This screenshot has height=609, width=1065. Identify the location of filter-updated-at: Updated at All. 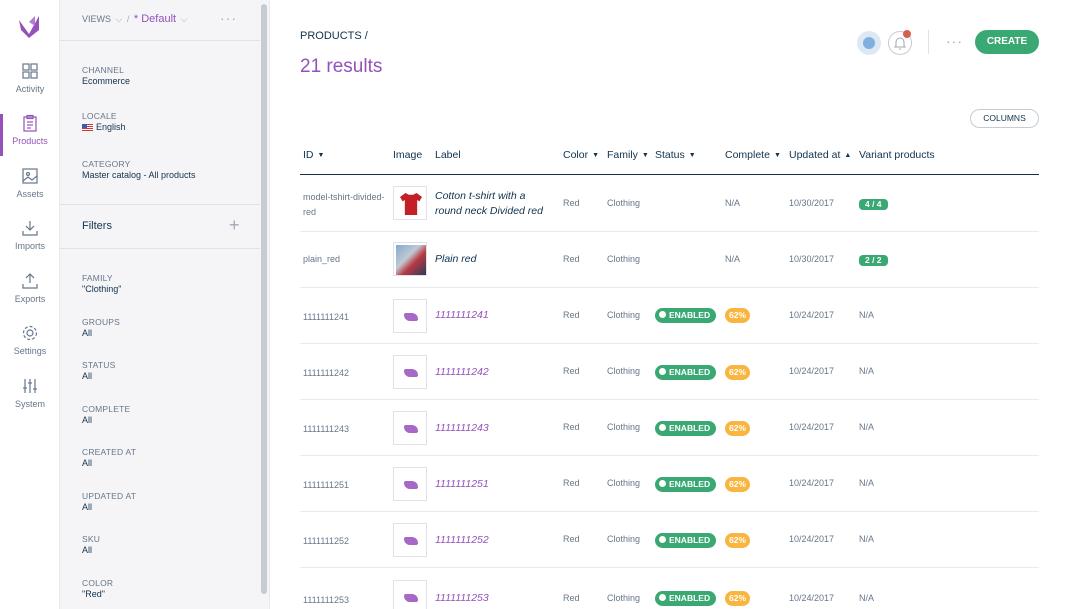
(109, 501).